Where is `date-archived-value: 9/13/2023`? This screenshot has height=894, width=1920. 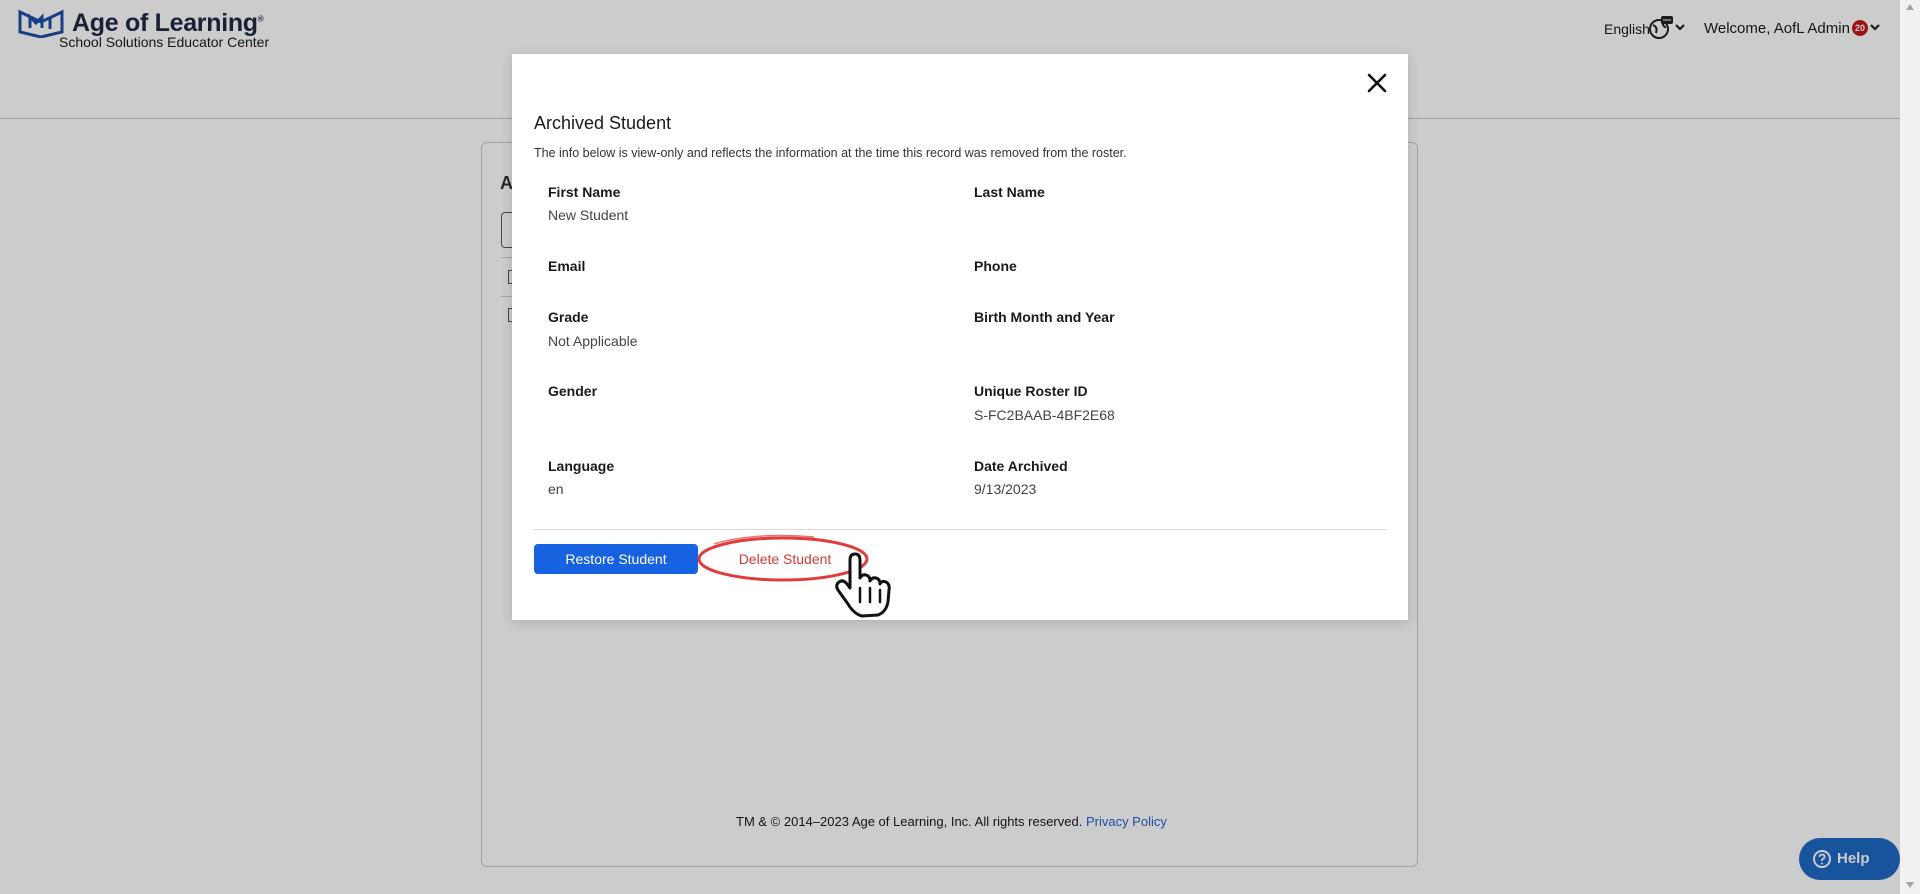
date-archived-value: 9/13/2023 is located at coordinates (1005, 489).